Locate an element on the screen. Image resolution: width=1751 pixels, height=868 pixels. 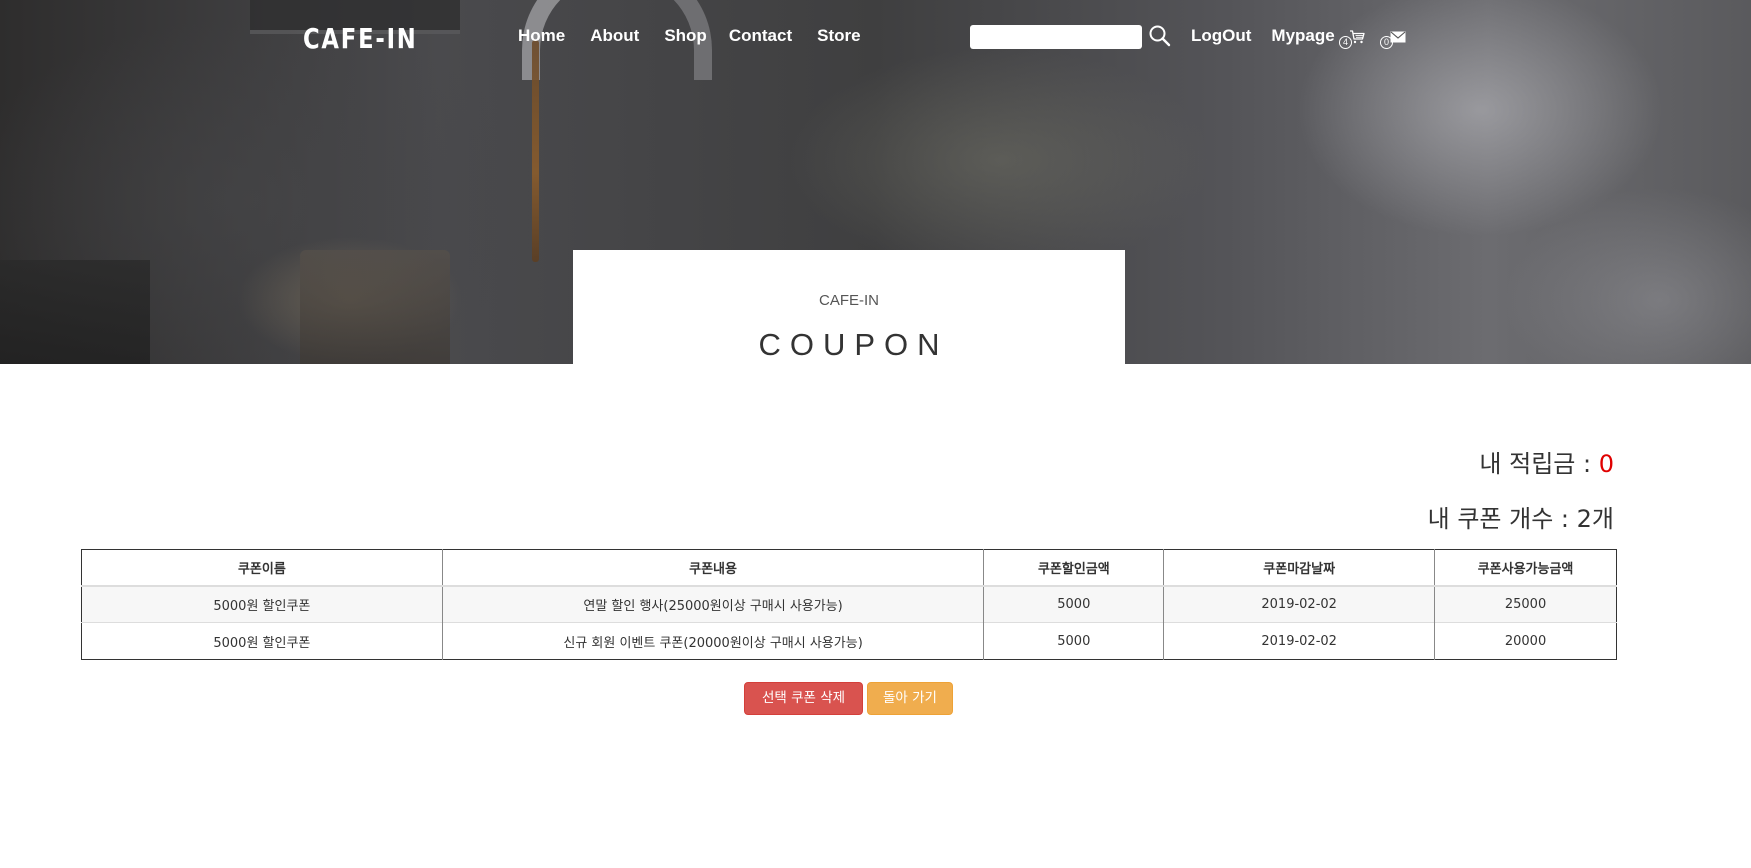
search-icon is located at coordinates (1160, 36).